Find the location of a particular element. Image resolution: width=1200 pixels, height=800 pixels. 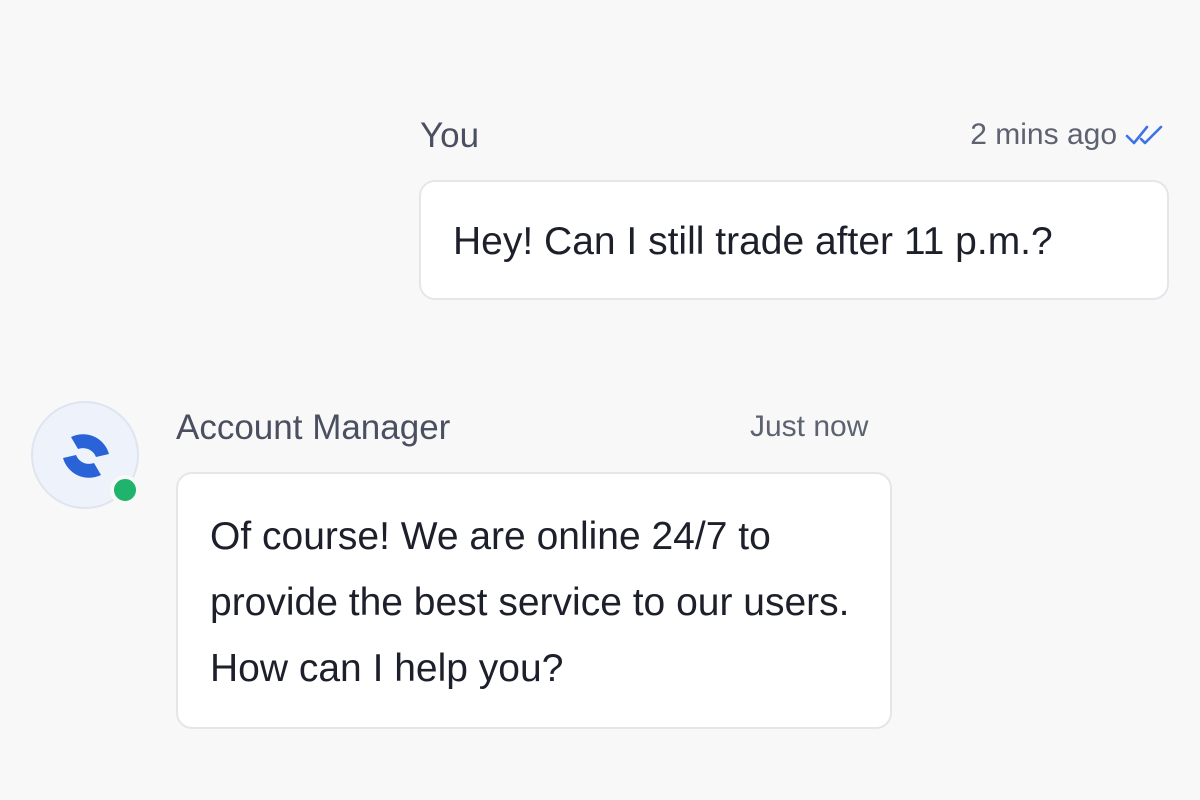

message-text: Hey! Can I still trade after 11 p.m.? is located at coordinates (753, 241).